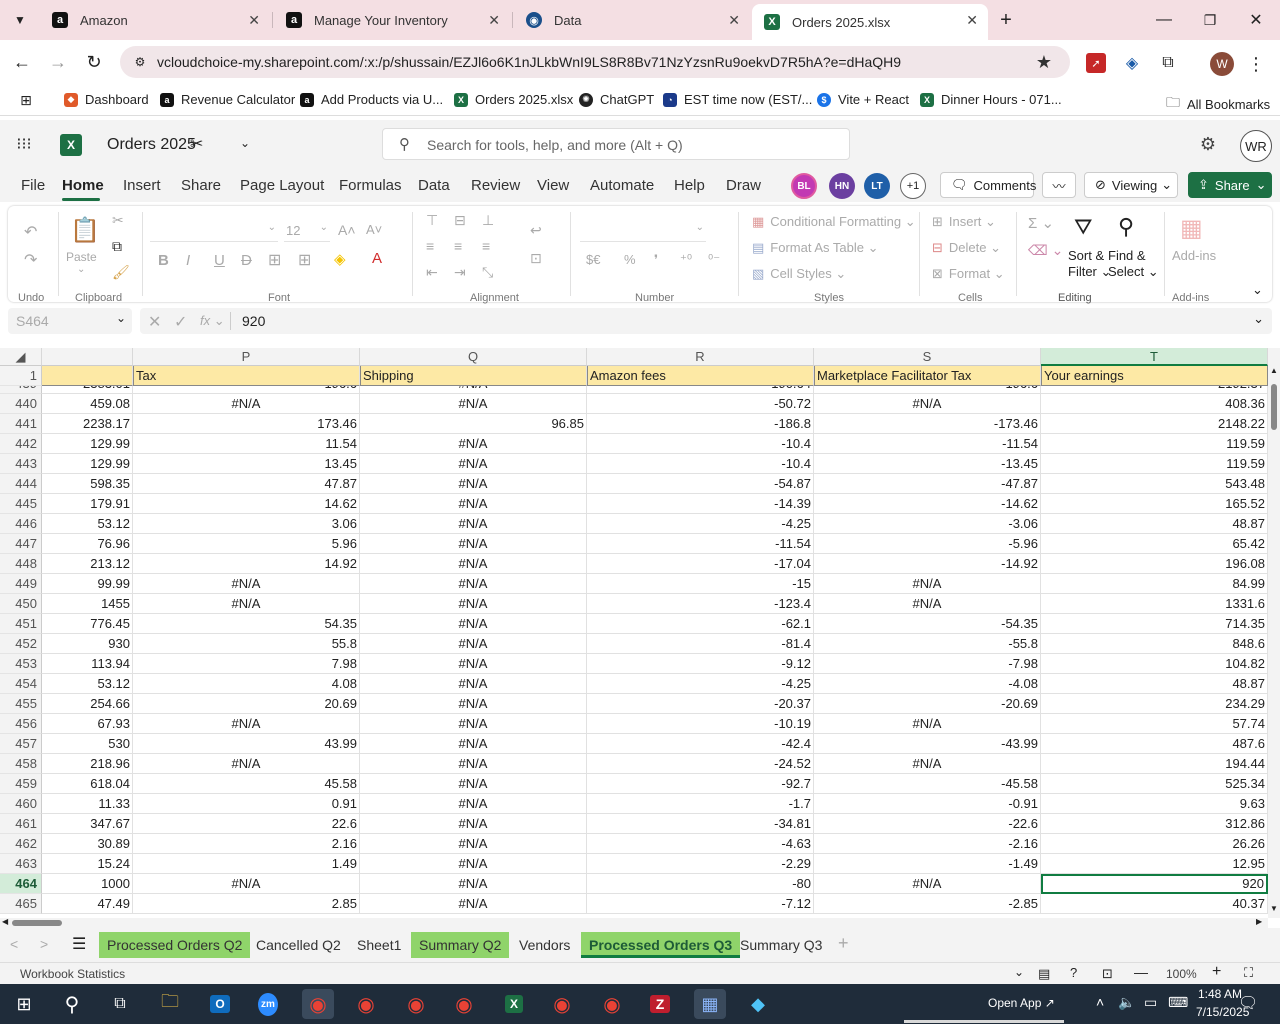 Image resolution: width=1280 pixels, height=1024 pixels. I want to click on cell-r: -80, so click(700, 884).